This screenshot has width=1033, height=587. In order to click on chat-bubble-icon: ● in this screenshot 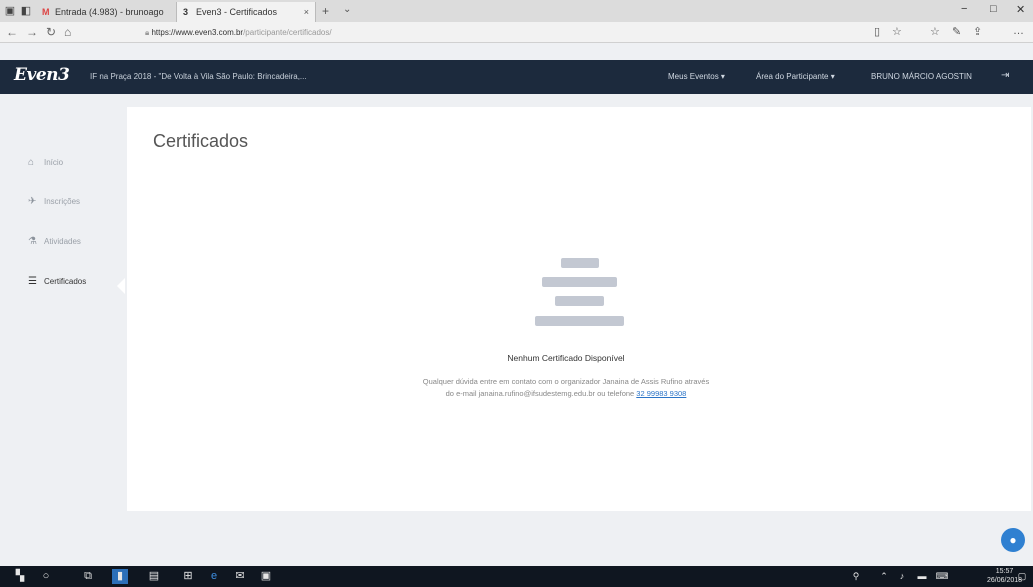, I will do `click(1013, 540)`.